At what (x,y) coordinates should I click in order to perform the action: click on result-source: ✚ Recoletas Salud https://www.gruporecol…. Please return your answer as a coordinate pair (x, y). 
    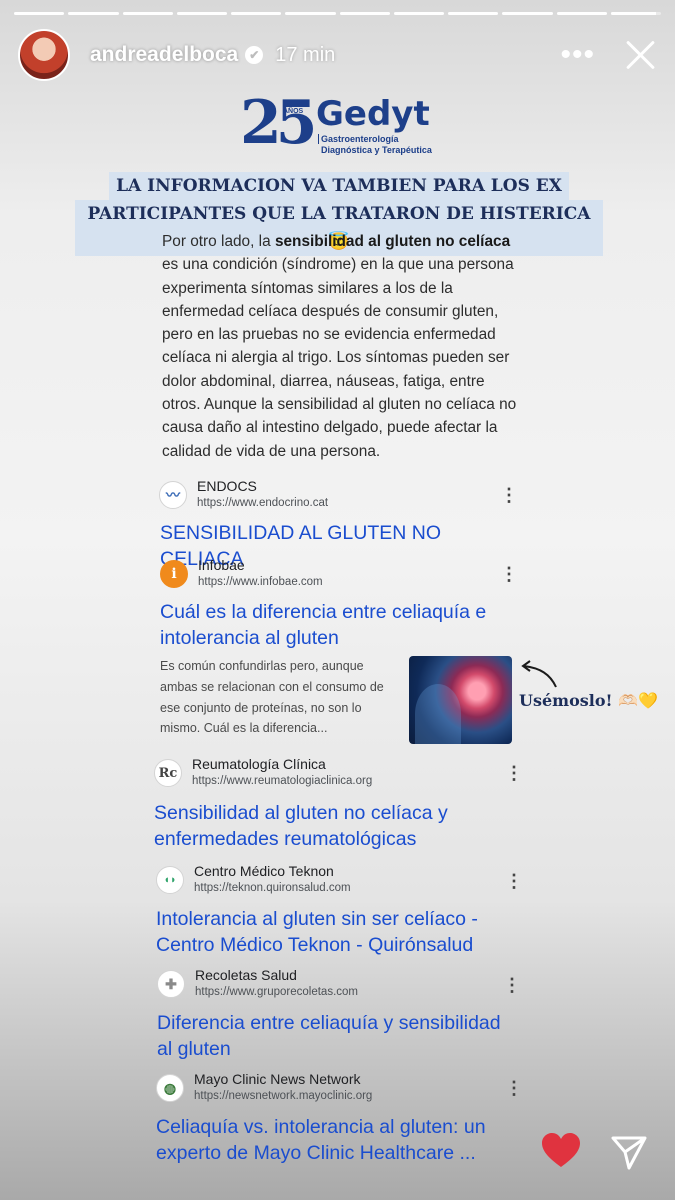
    Looking at the image, I should click on (257, 984).